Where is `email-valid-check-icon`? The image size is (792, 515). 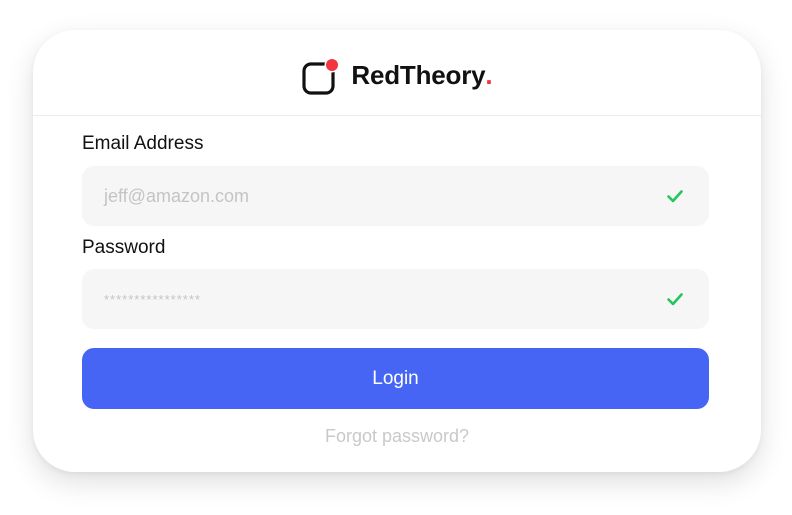
email-valid-check-icon is located at coordinates (675, 196).